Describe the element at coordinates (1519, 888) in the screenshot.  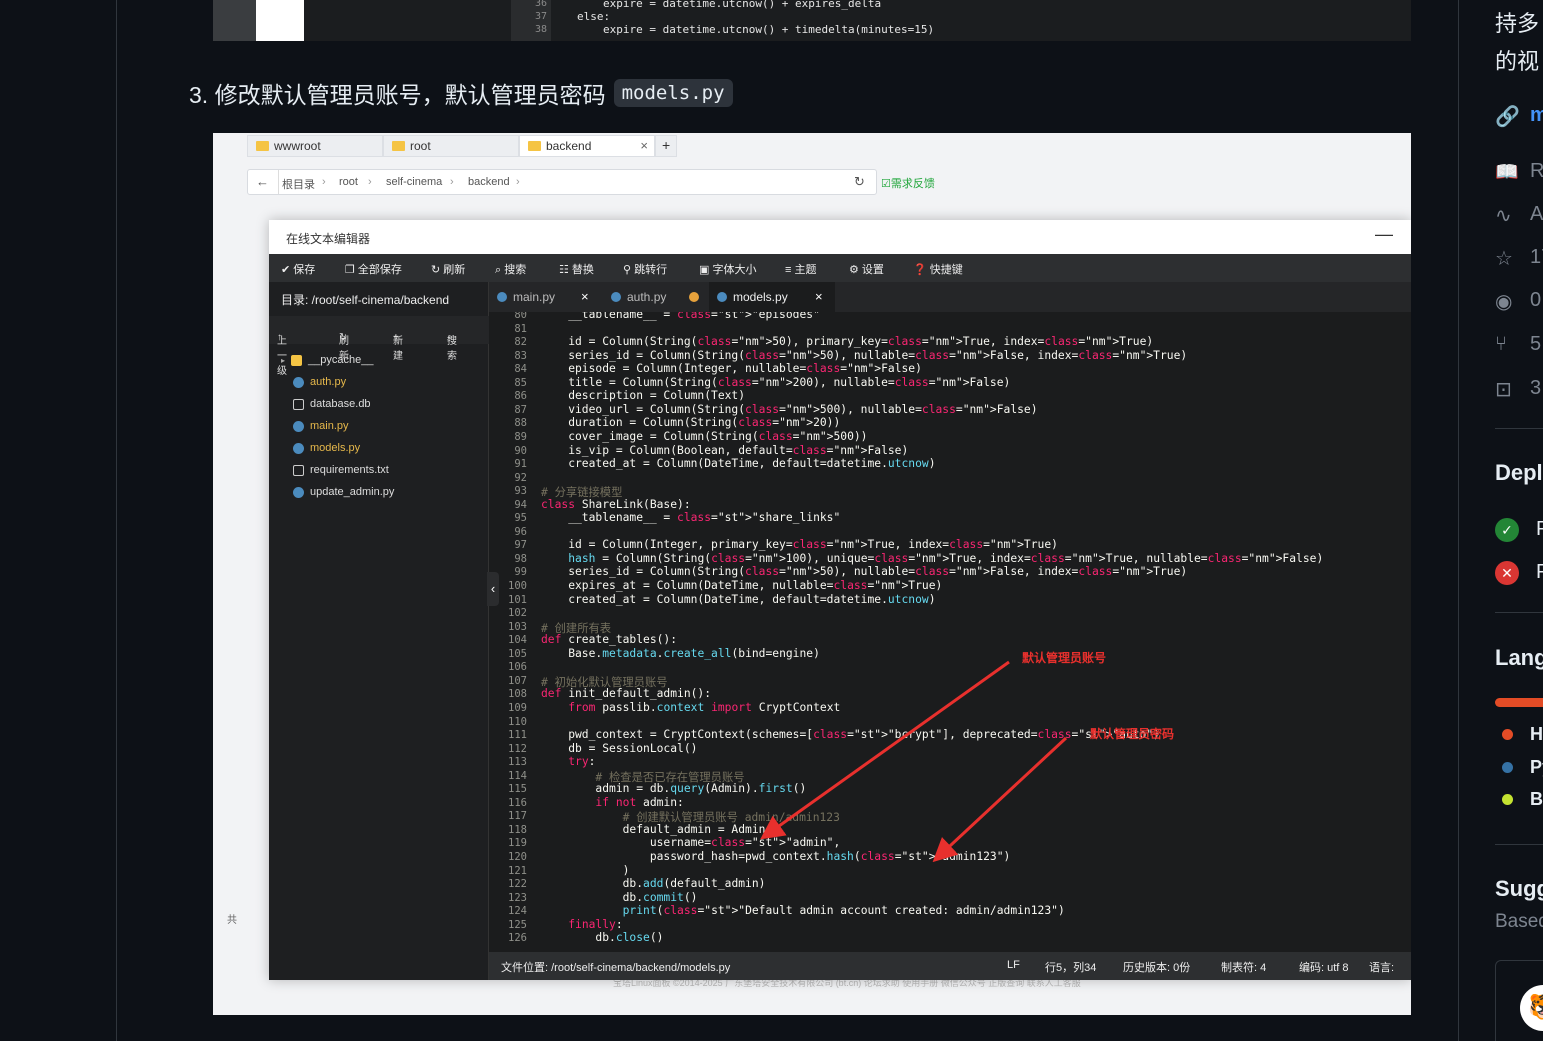
I see `suggested-heading: Sugg` at that location.